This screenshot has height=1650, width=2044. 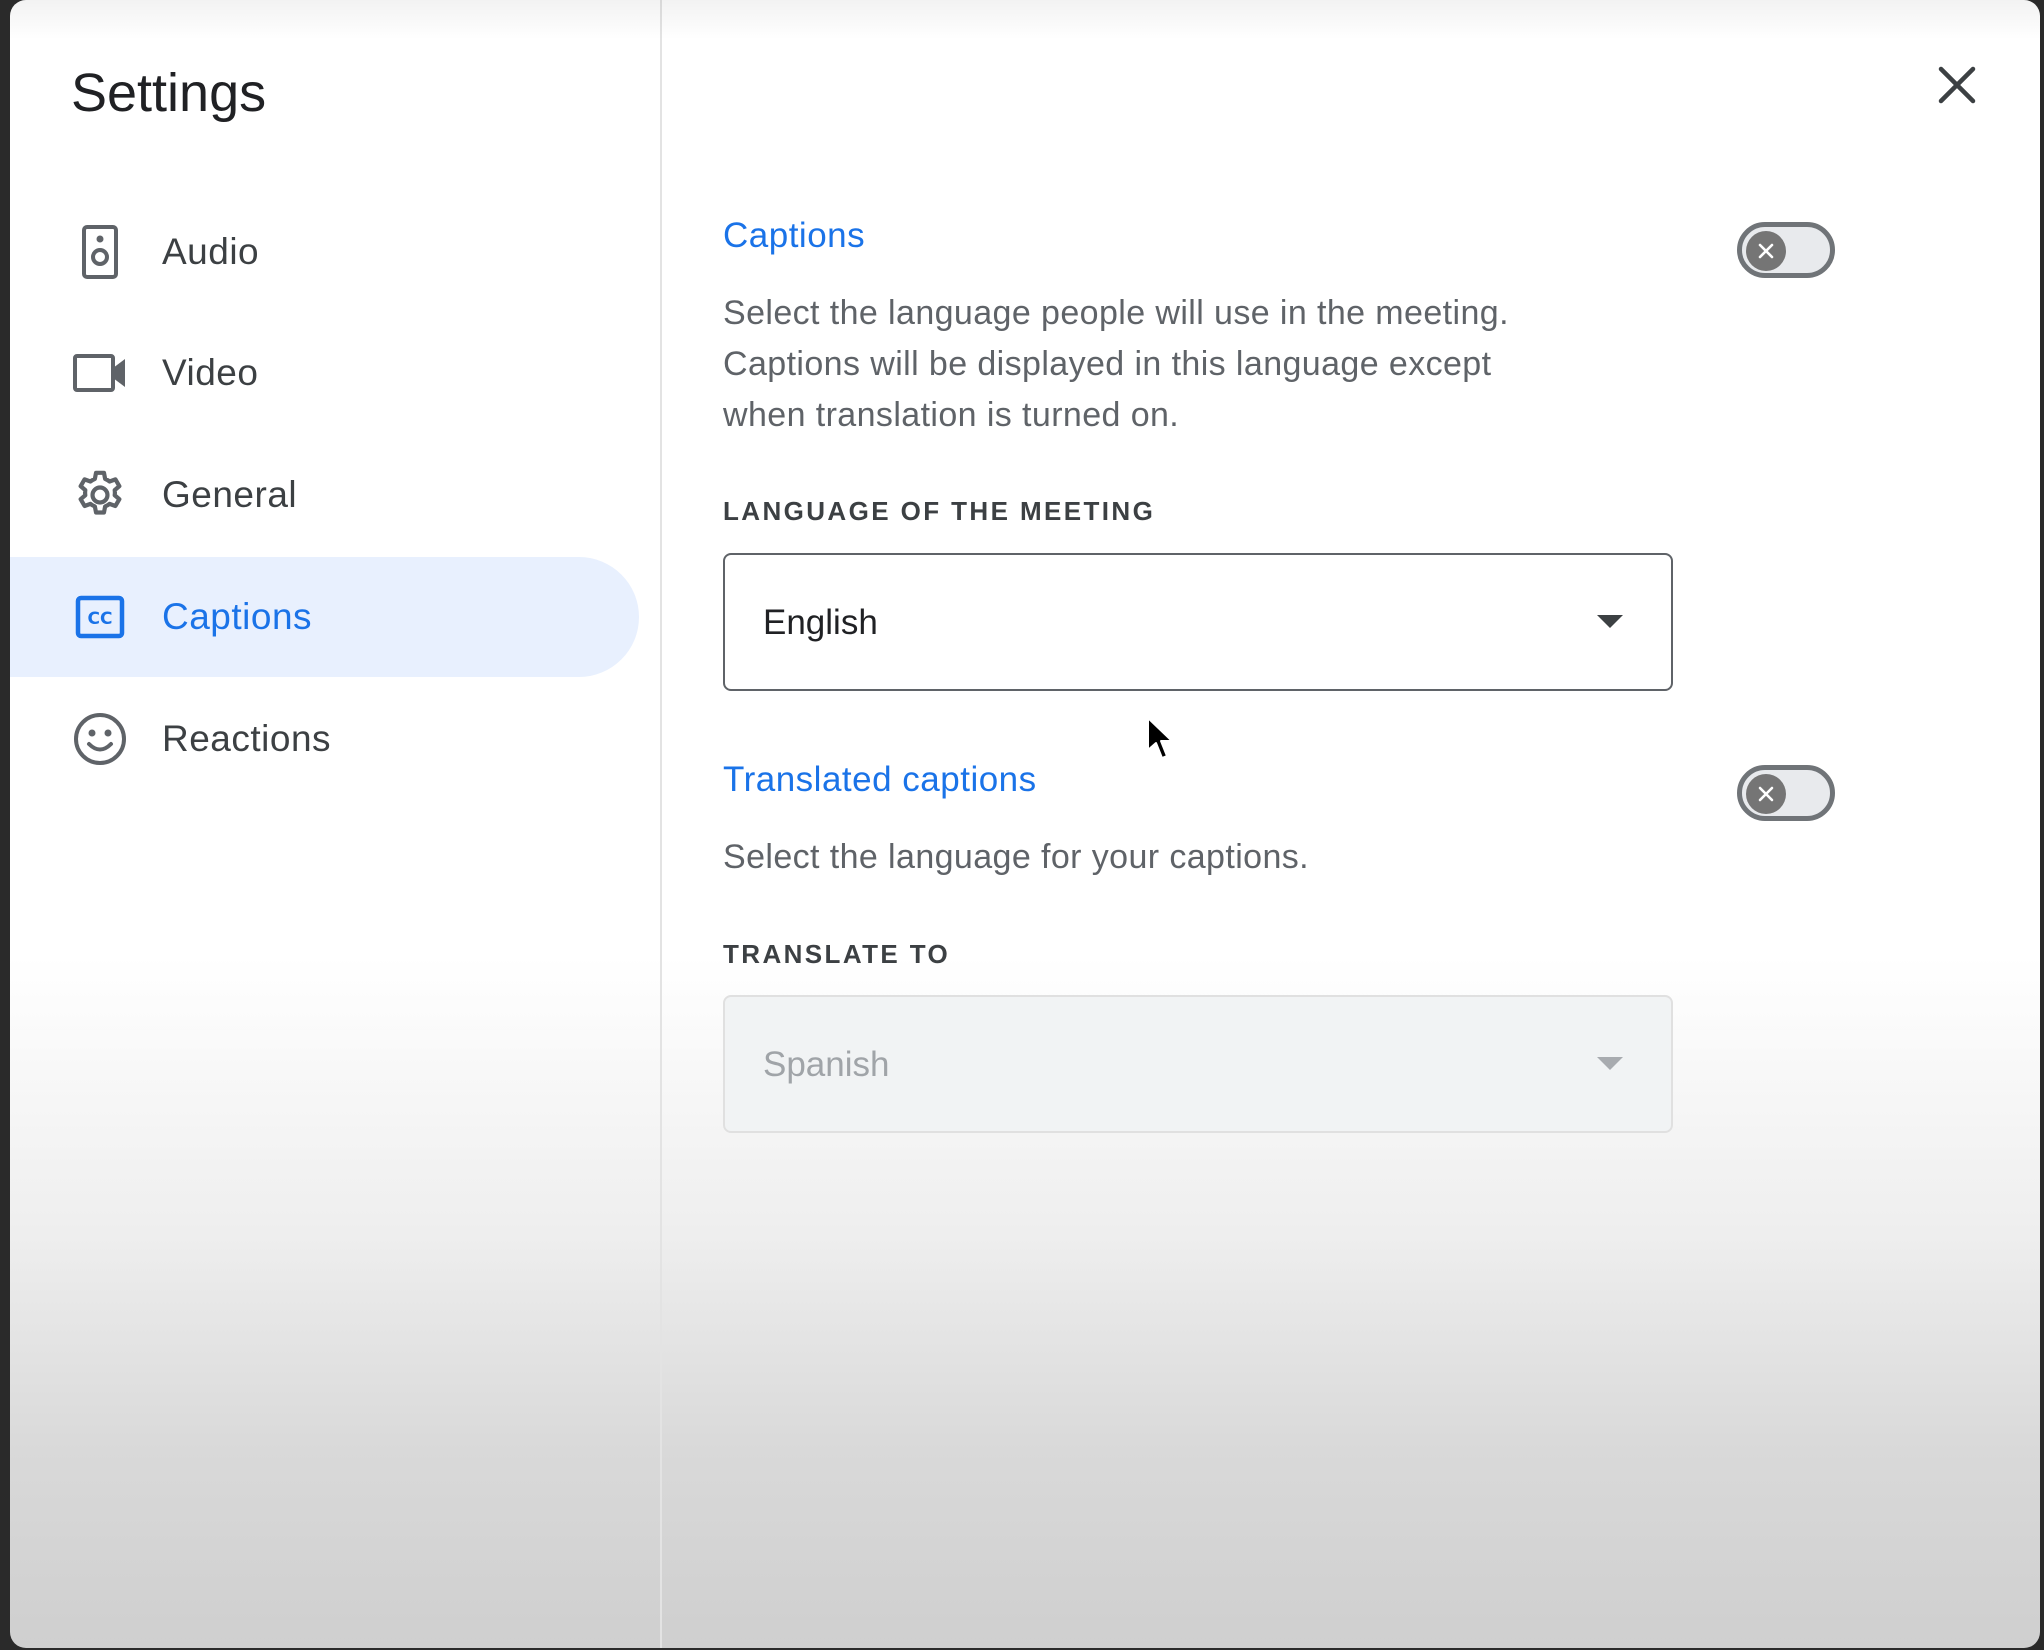 I want to click on closed-caption-icon: CC, so click(x=100, y=617).